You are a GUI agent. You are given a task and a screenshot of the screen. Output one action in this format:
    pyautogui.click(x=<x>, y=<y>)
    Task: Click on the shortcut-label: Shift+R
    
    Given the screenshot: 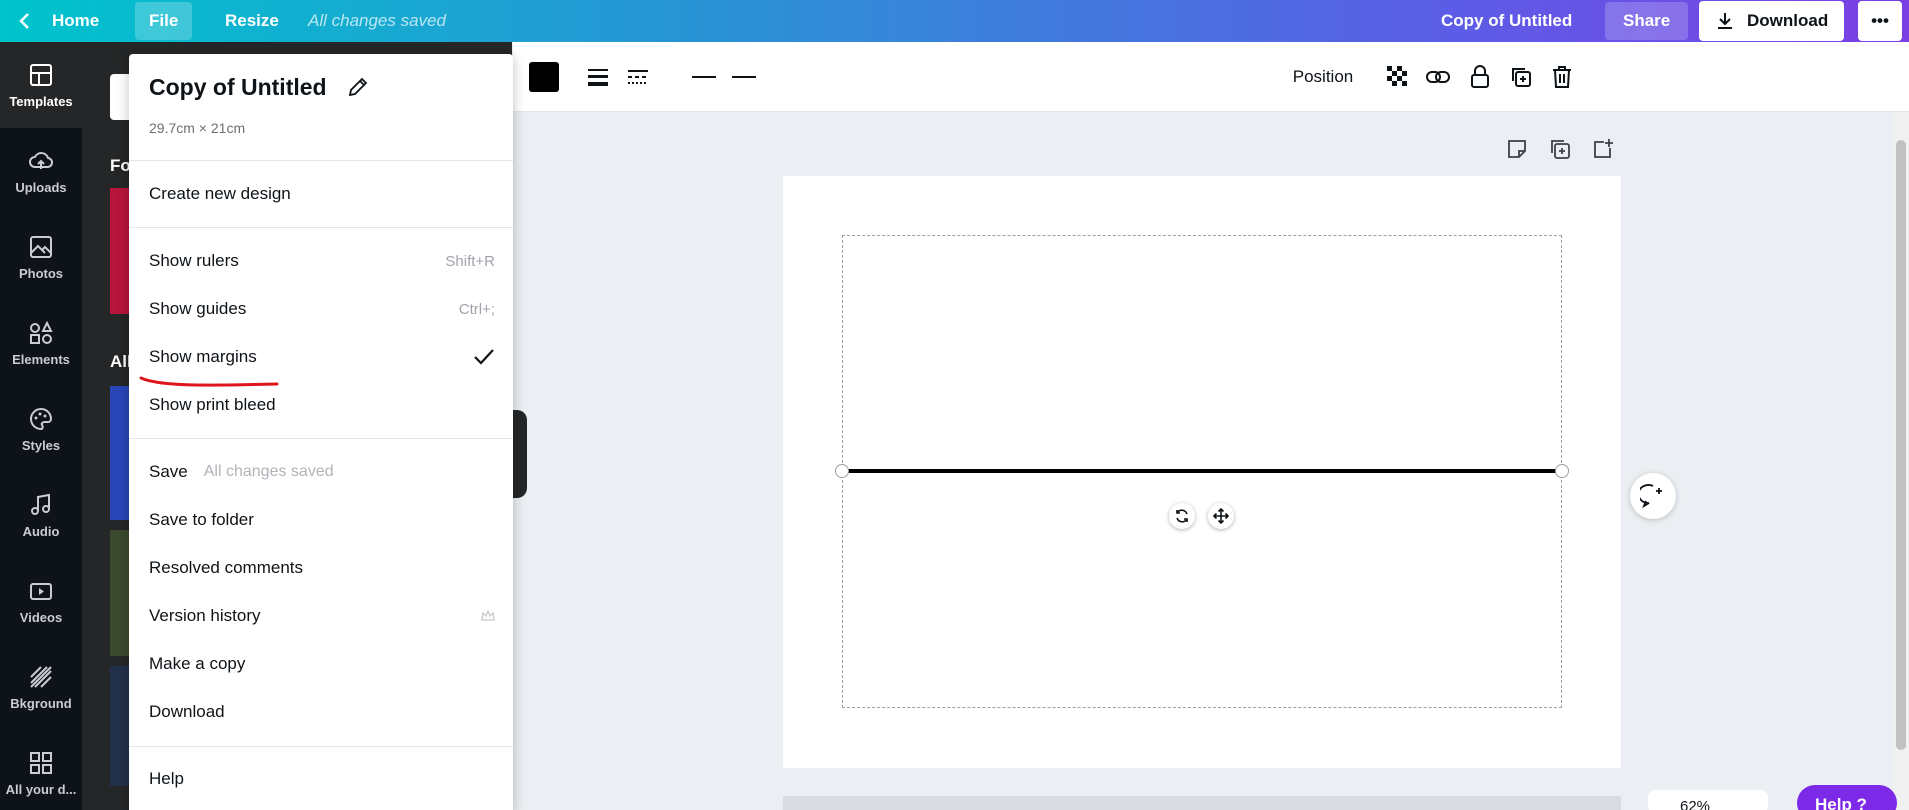 What is the action you would take?
    pyautogui.click(x=470, y=261)
    